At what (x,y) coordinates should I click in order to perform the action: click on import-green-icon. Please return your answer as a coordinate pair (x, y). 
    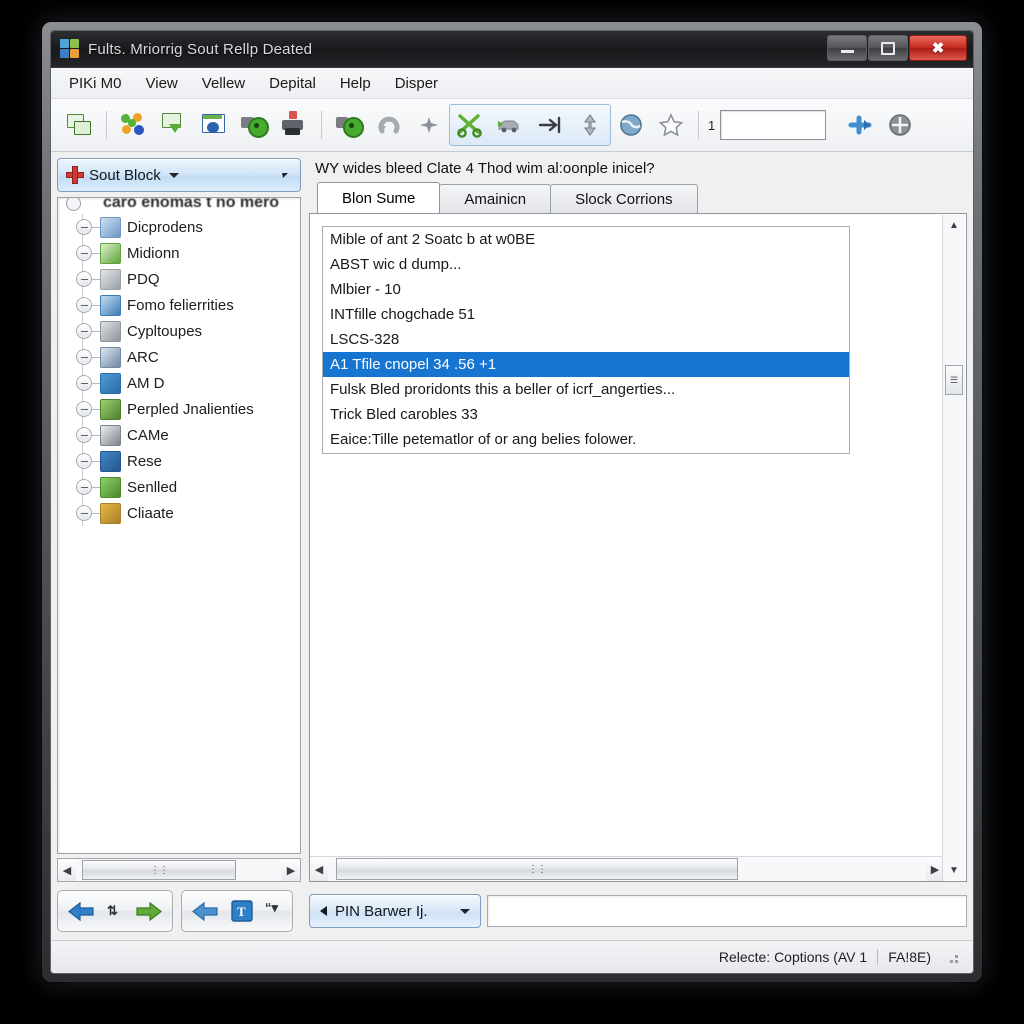
    Looking at the image, I should click on (174, 125).